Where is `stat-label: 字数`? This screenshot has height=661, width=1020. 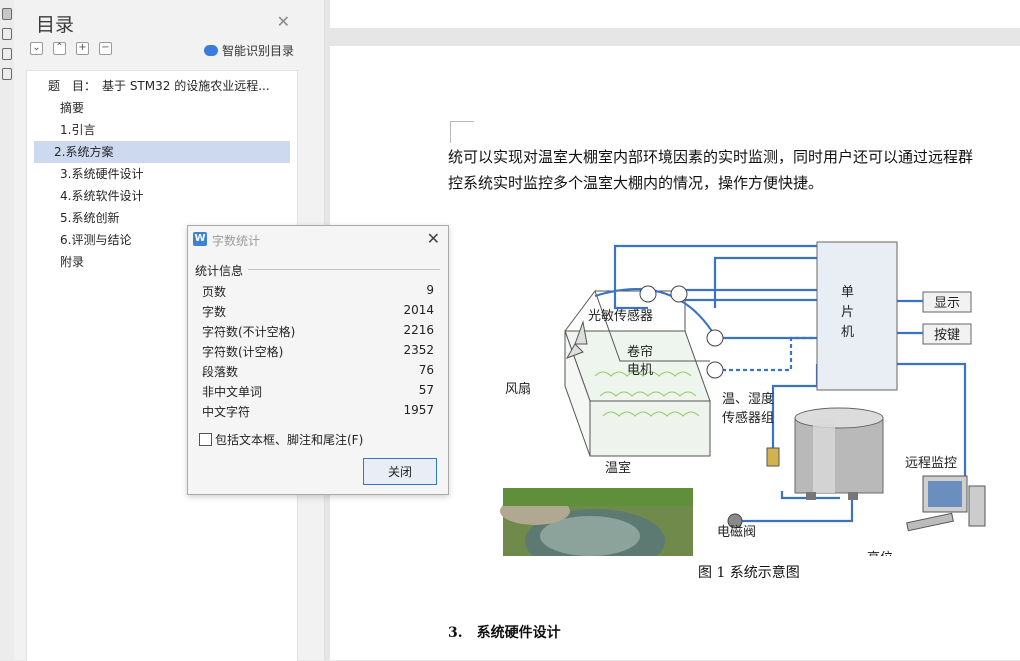
stat-label: 字数 is located at coordinates (214, 312).